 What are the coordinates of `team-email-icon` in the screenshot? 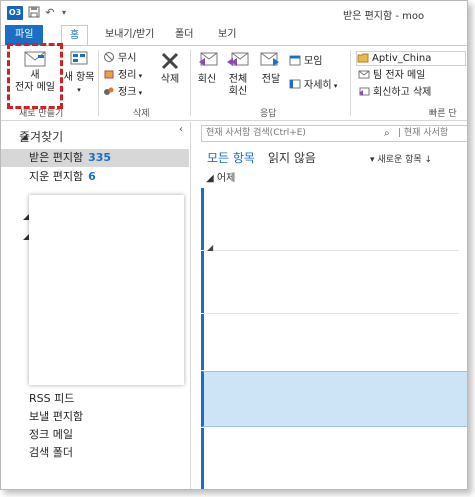 It's located at (364, 74).